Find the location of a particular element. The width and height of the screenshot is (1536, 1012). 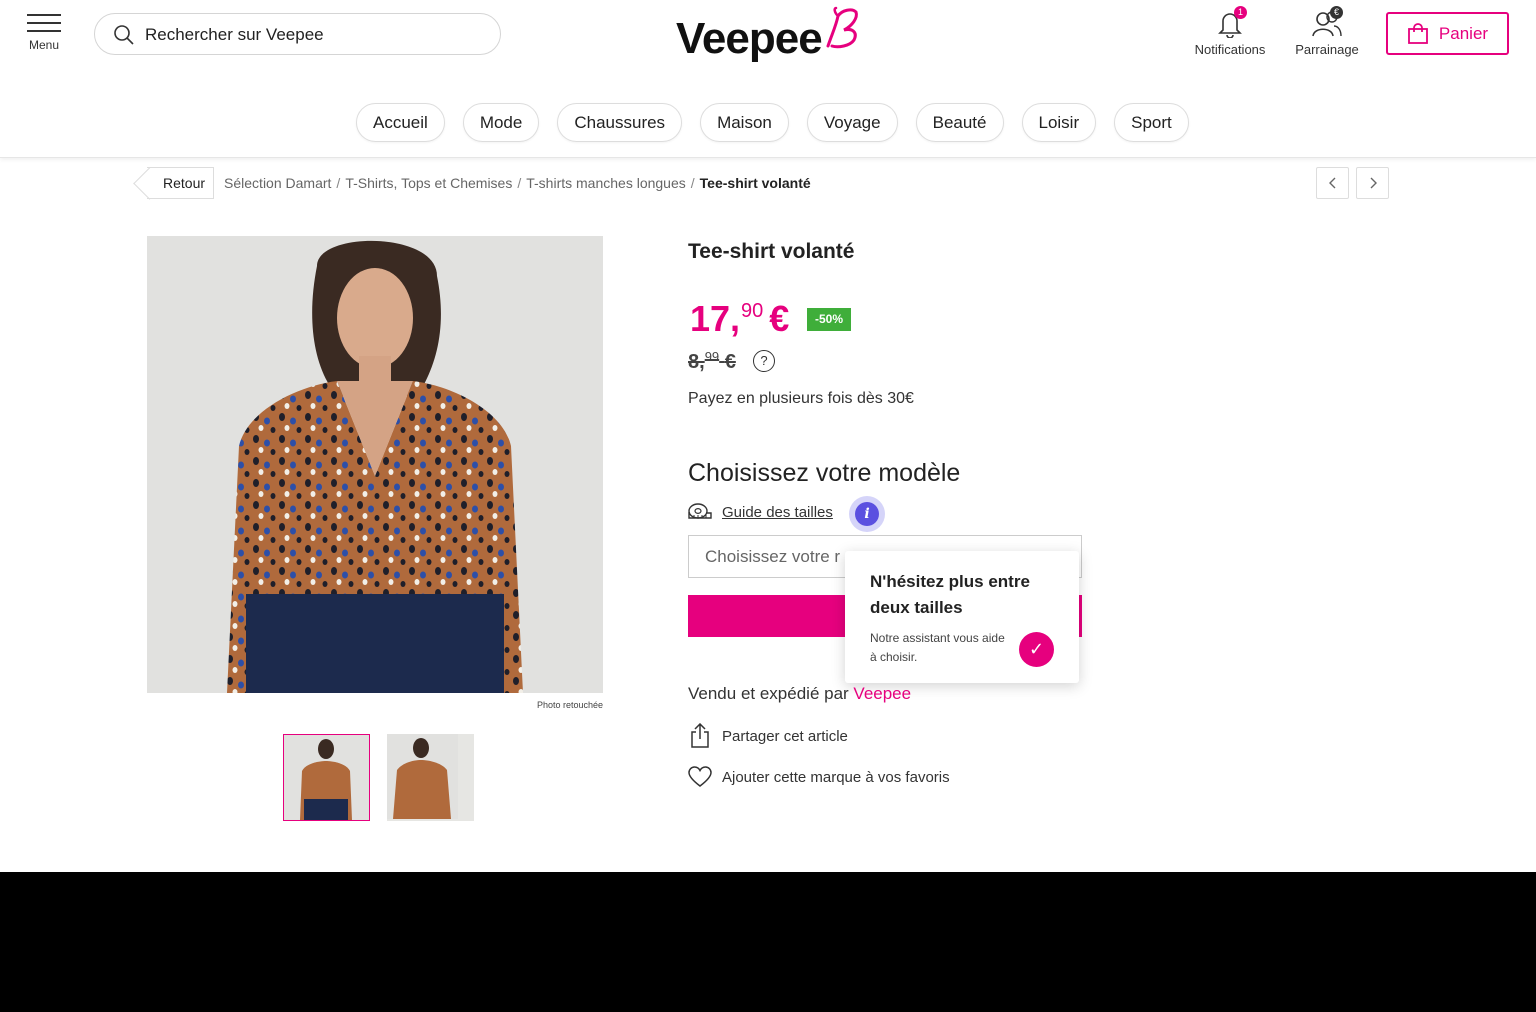

notifications-label: Notifications is located at coordinates (1230, 49).